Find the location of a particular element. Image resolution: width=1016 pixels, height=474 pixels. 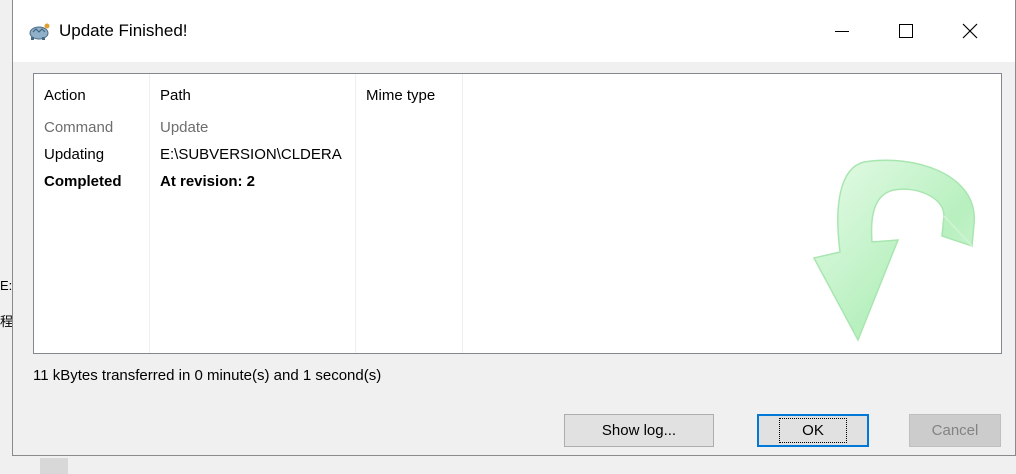

tortoise-icon is located at coordinates (39, 31).